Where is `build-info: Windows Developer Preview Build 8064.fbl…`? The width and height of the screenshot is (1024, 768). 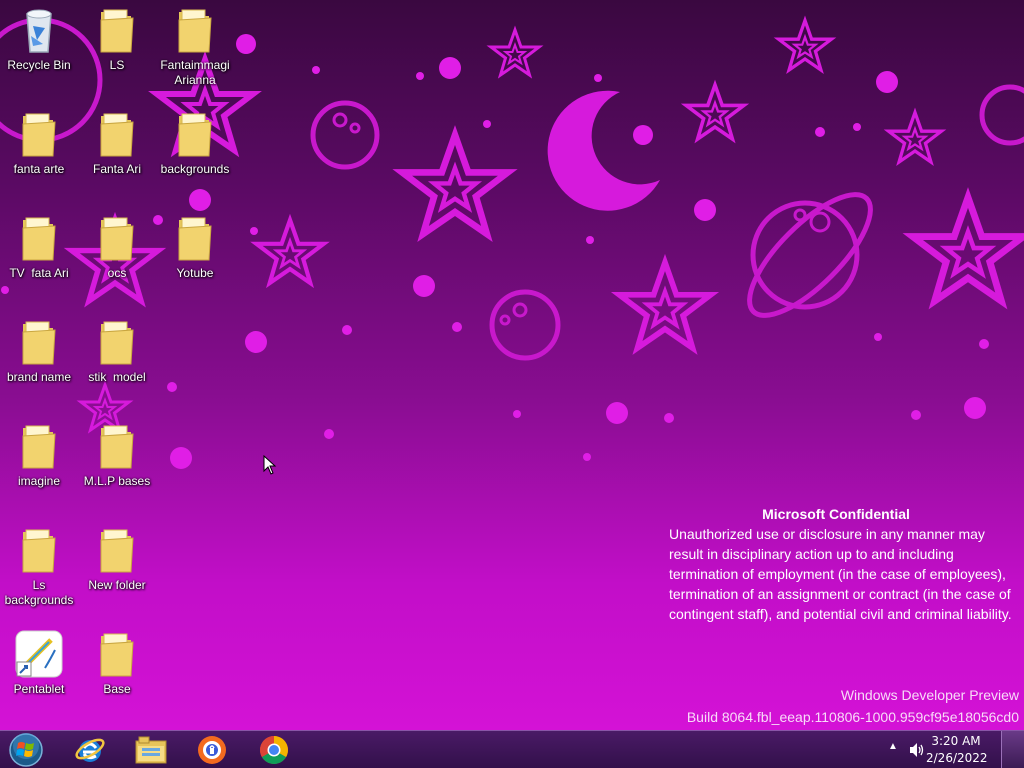
build-info: Windows Developer Preview Build 8064.fbl… is located at coordinates (853, 706).